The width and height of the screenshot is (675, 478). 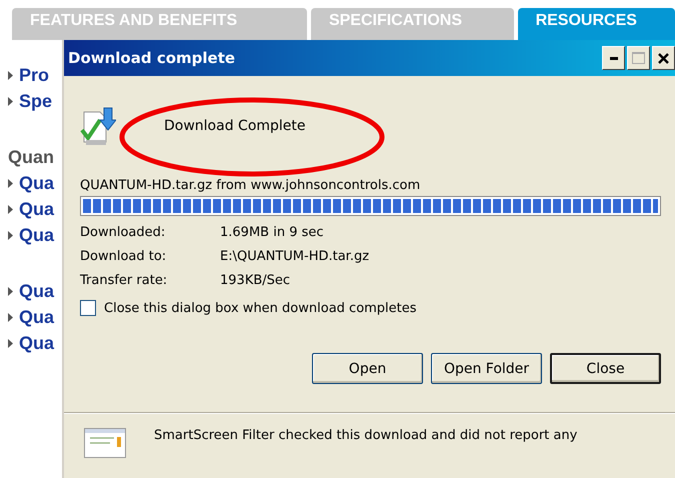 What do you see at coordinates (124, 256) in the screenshot?
I see `detail-label: Download to:` at bounding box center [124, 256].